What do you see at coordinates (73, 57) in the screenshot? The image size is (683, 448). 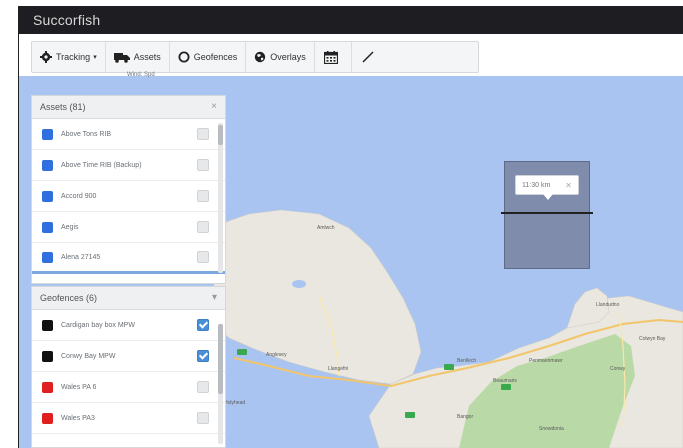 I see `tracking-label: Tracking` at bounding box center [73, 57].